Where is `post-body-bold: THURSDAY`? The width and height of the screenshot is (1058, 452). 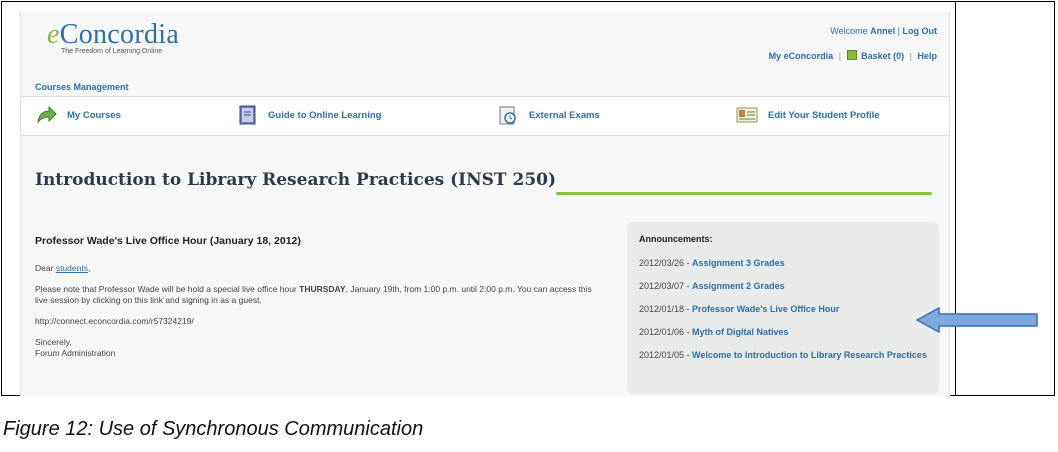
post-body-bold: THURSDAY is located at coordinates (322, 289).